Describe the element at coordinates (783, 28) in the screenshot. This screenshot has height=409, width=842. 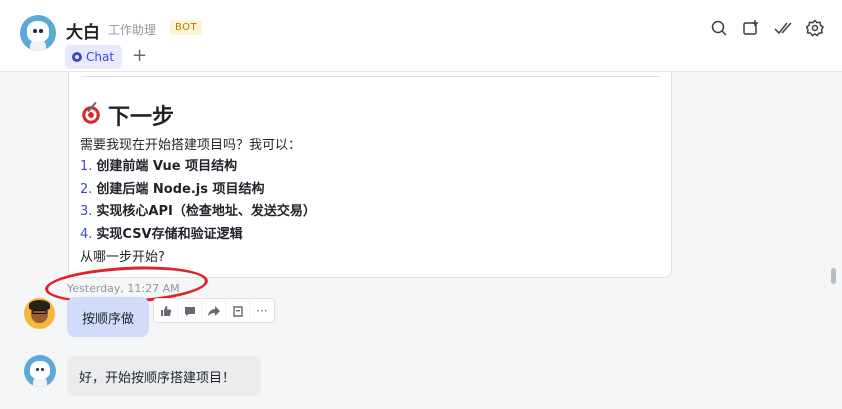
I see `done-icon` at that location.